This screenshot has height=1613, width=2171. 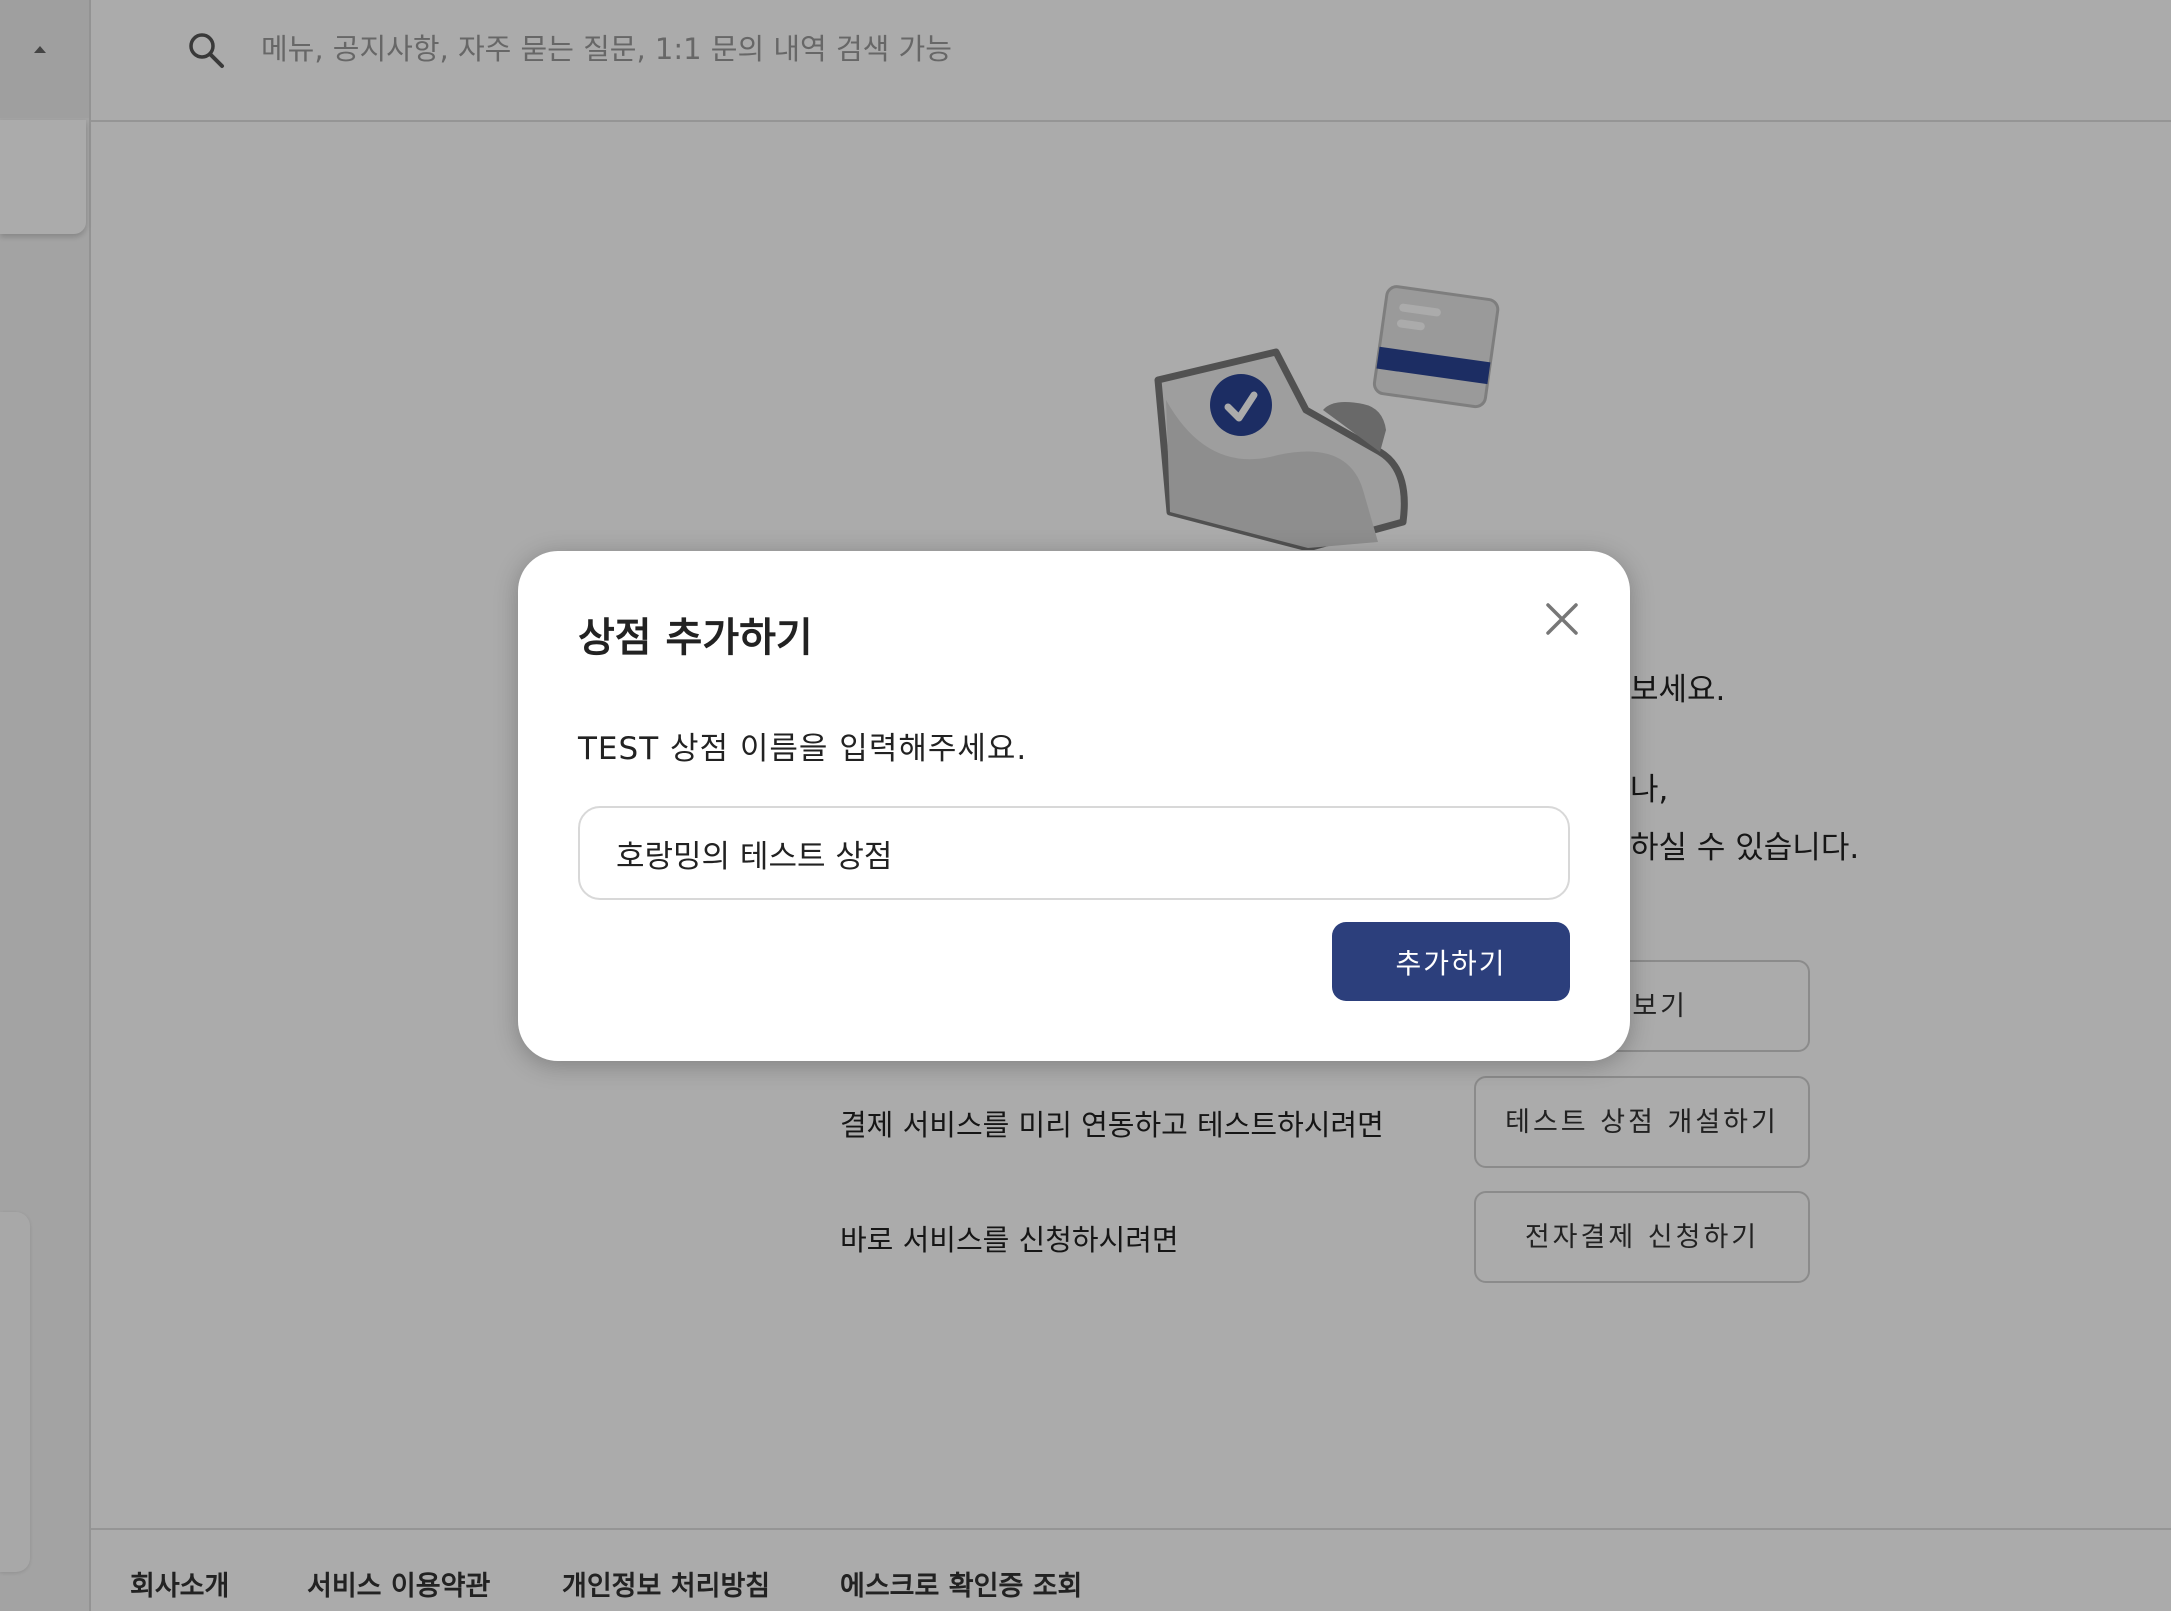 I want to click on add-store-button: 추가하기, so click(x=1451, y=961).